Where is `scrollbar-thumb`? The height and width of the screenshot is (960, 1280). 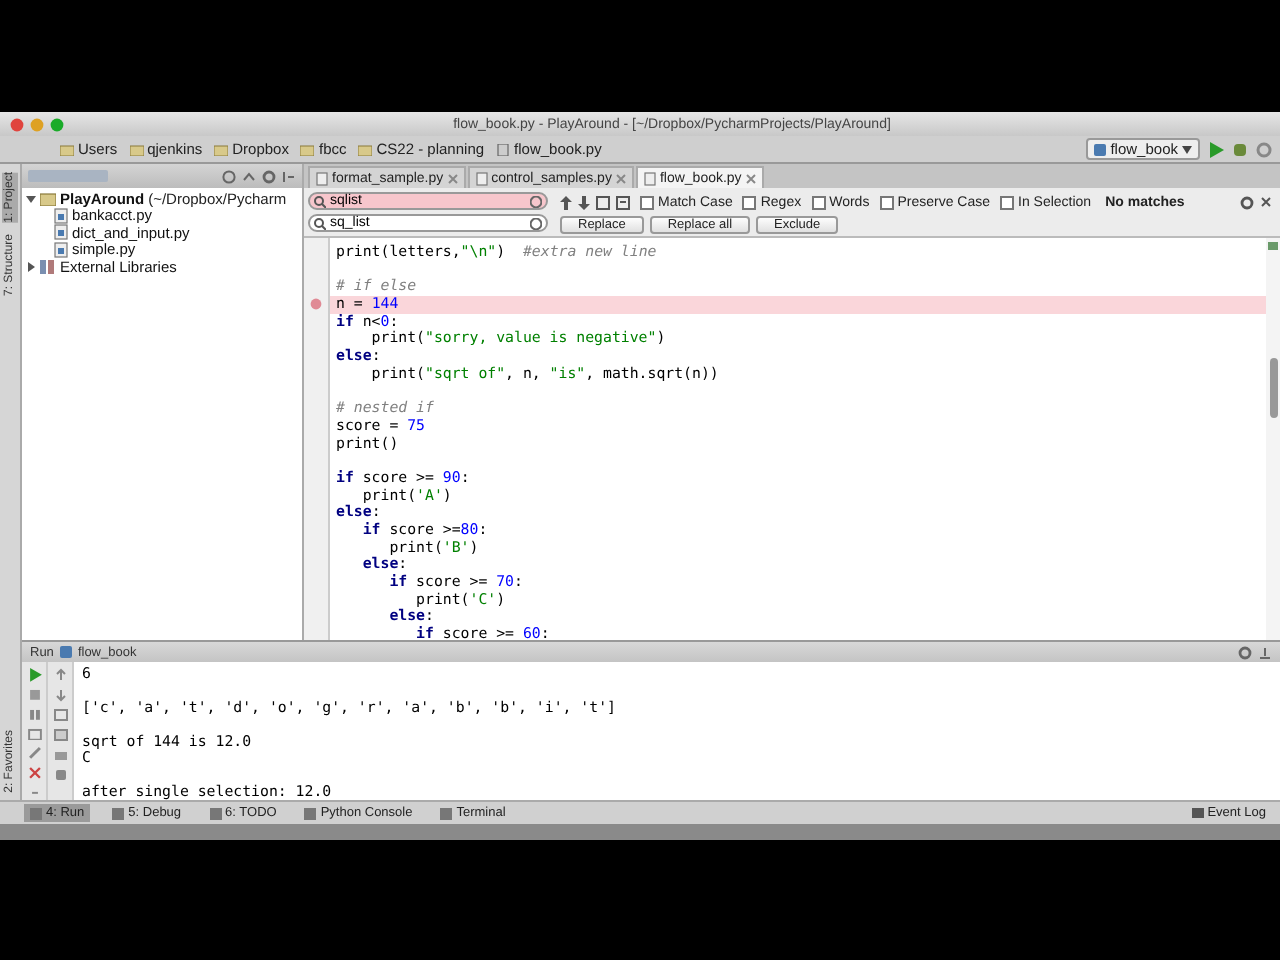 scrollbar-thumb is located at coordinates (1273, 388).